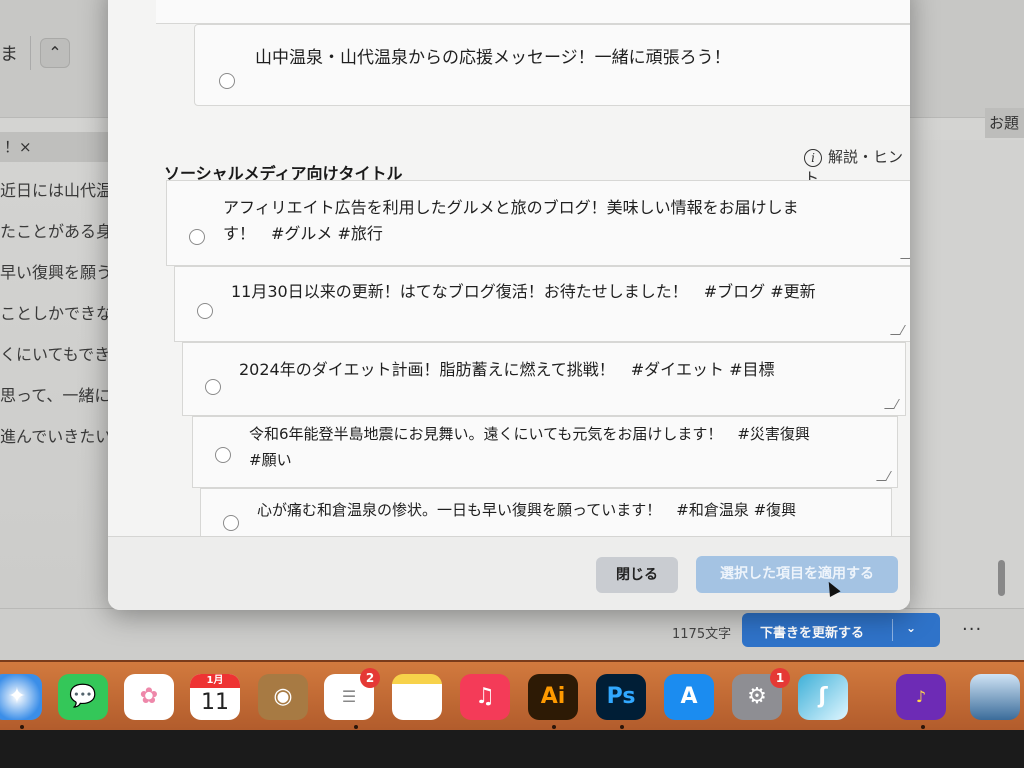 The height and width of the screenshot is (768, 1024). Describe the element at coordinates (892, 630) in the screenshot. I see `button-separator` at that location.